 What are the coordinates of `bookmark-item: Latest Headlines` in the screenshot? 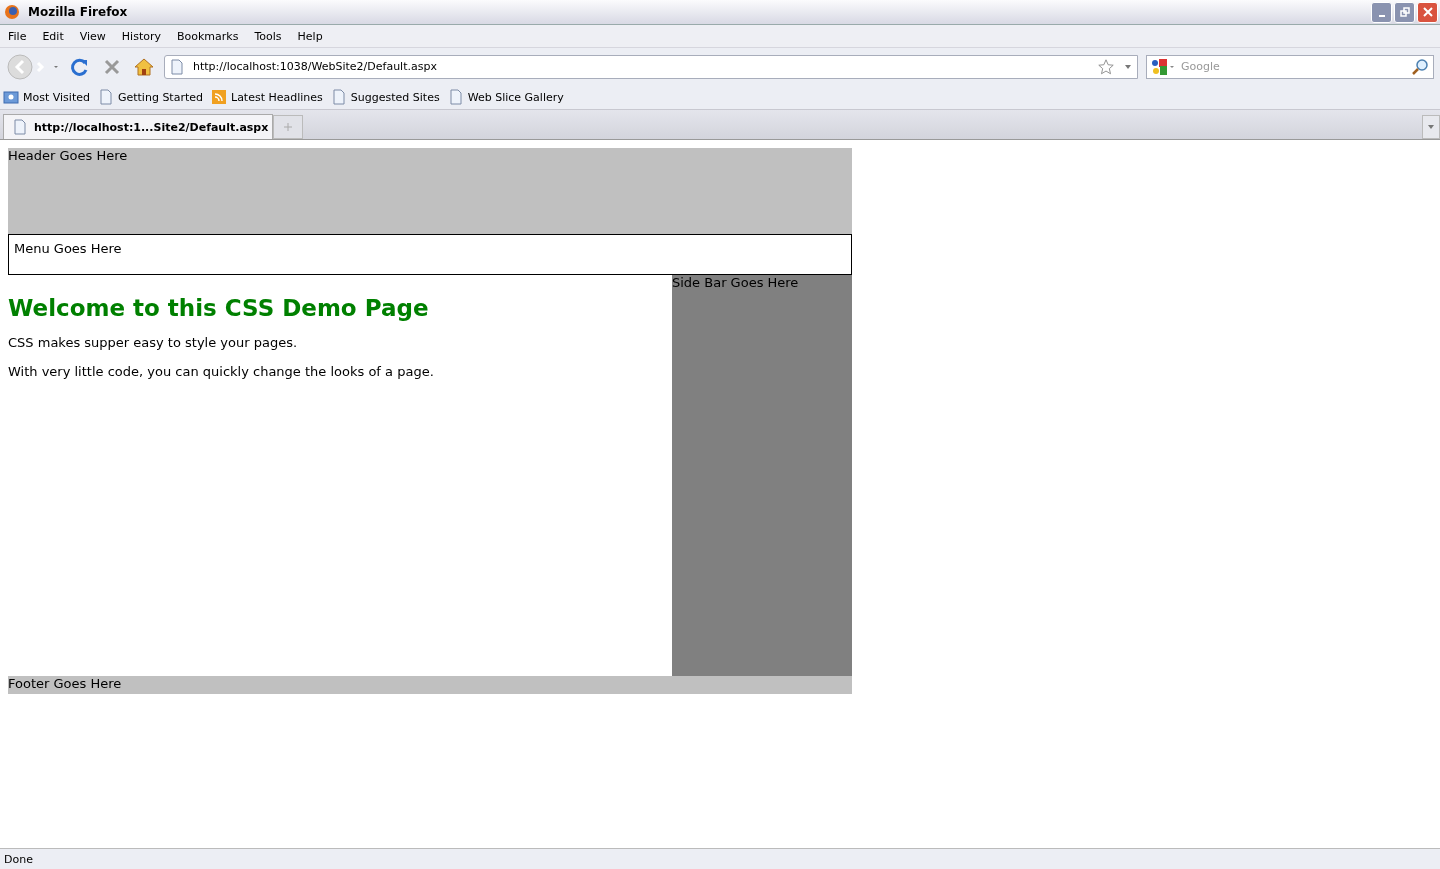 It's located at (267, 97).